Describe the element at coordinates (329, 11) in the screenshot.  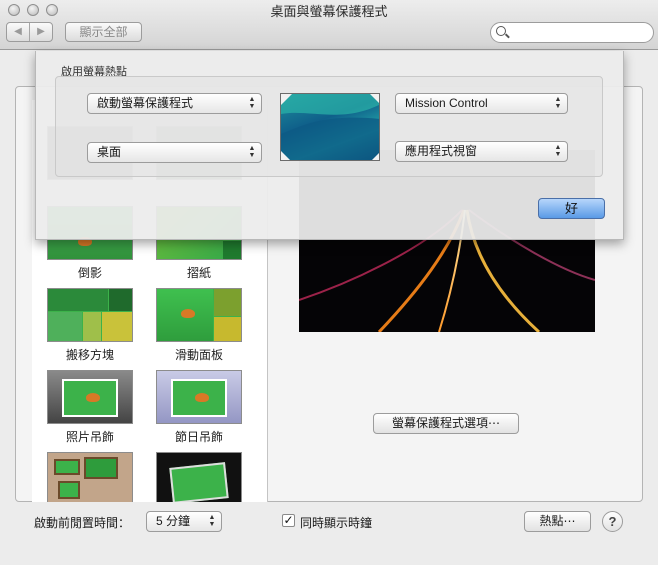
I see `window-title: 桌面與螢幕保護程式` at that location.